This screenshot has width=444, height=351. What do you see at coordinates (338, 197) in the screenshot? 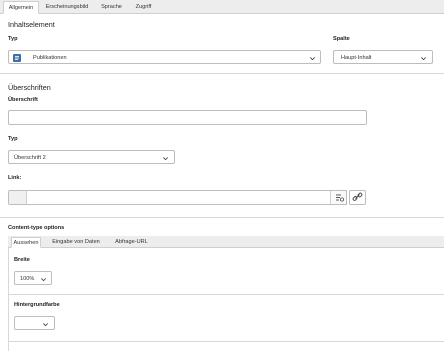
I see `link-browser-icon` at bounding box center [338, 197].